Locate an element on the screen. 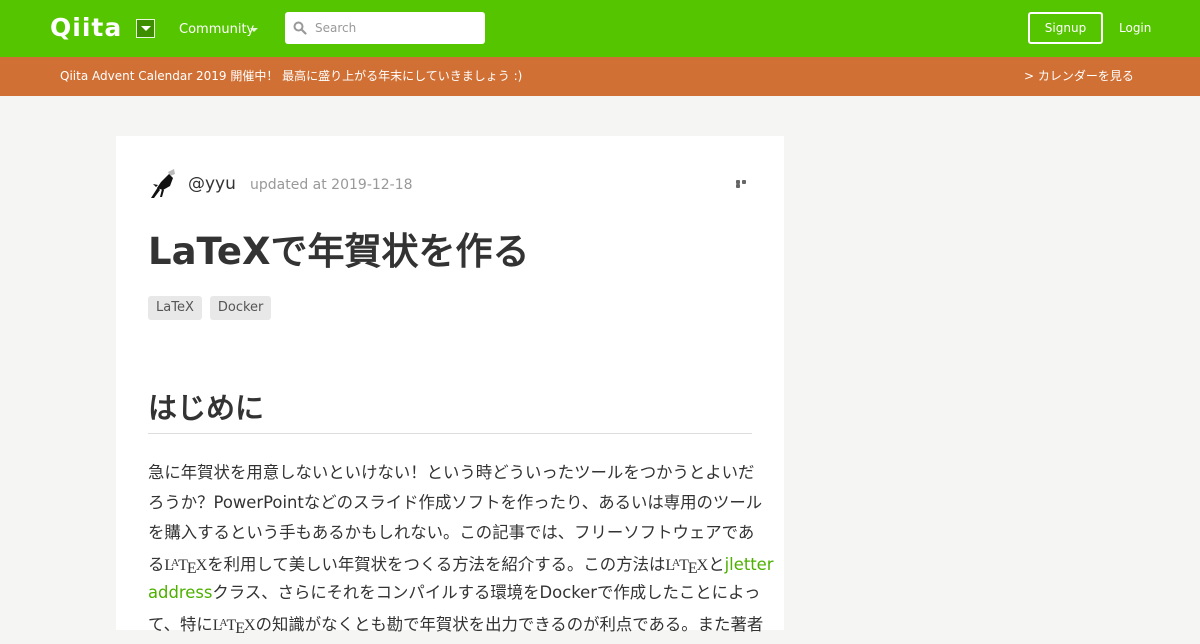 Image resolution: width=1200 pixels, height=644 pixels. caret-down-icon is located at coordinates (146, 28).